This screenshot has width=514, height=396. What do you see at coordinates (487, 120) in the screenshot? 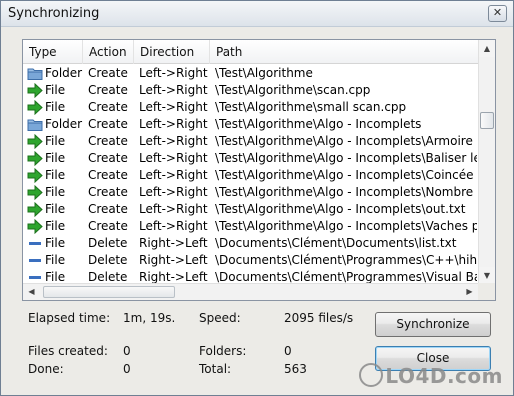
I see `vertical-scroll-thumb` at bounding box center [487, 120].